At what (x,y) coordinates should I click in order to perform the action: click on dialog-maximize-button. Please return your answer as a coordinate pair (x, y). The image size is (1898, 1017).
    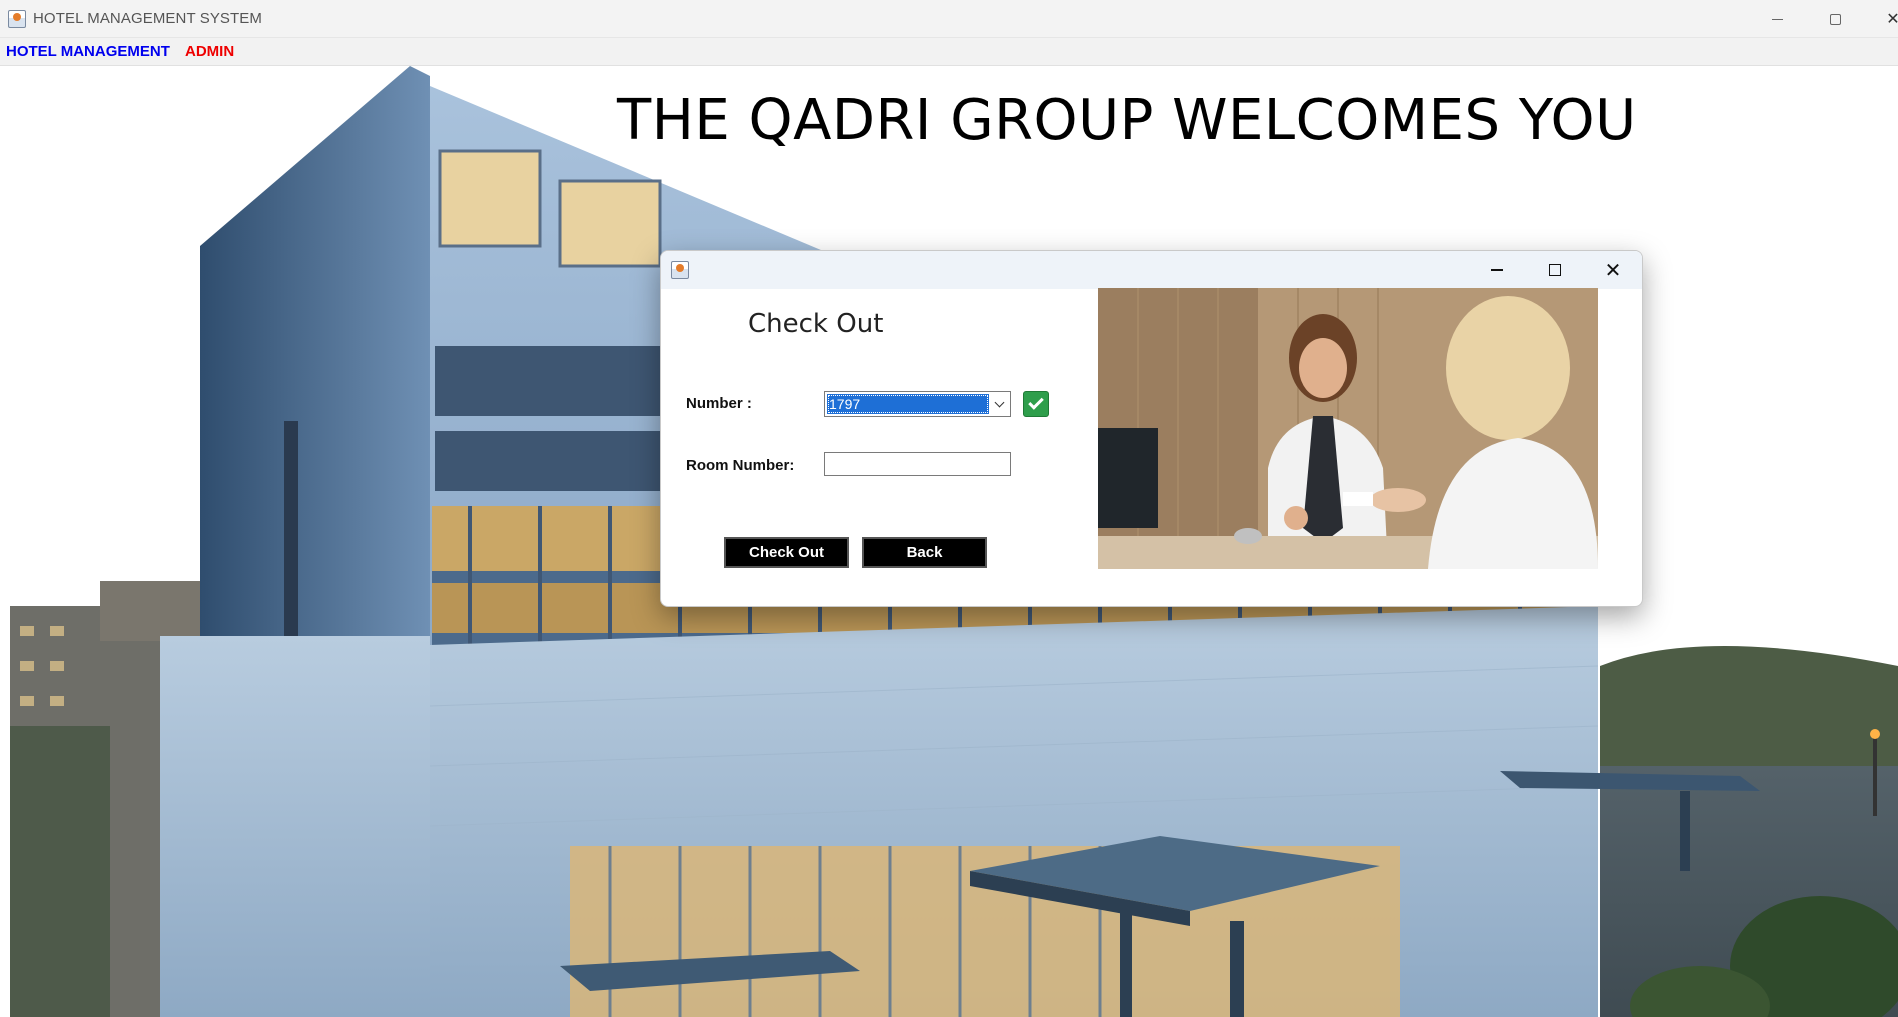
    Looking at the image, I should click on (1555, 270).